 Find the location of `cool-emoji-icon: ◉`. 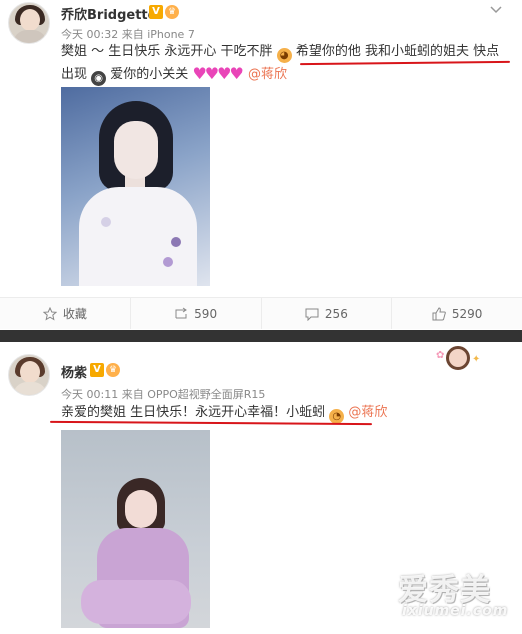

cool-emoji-icon: ◉ is located at coordinates (99, 78).